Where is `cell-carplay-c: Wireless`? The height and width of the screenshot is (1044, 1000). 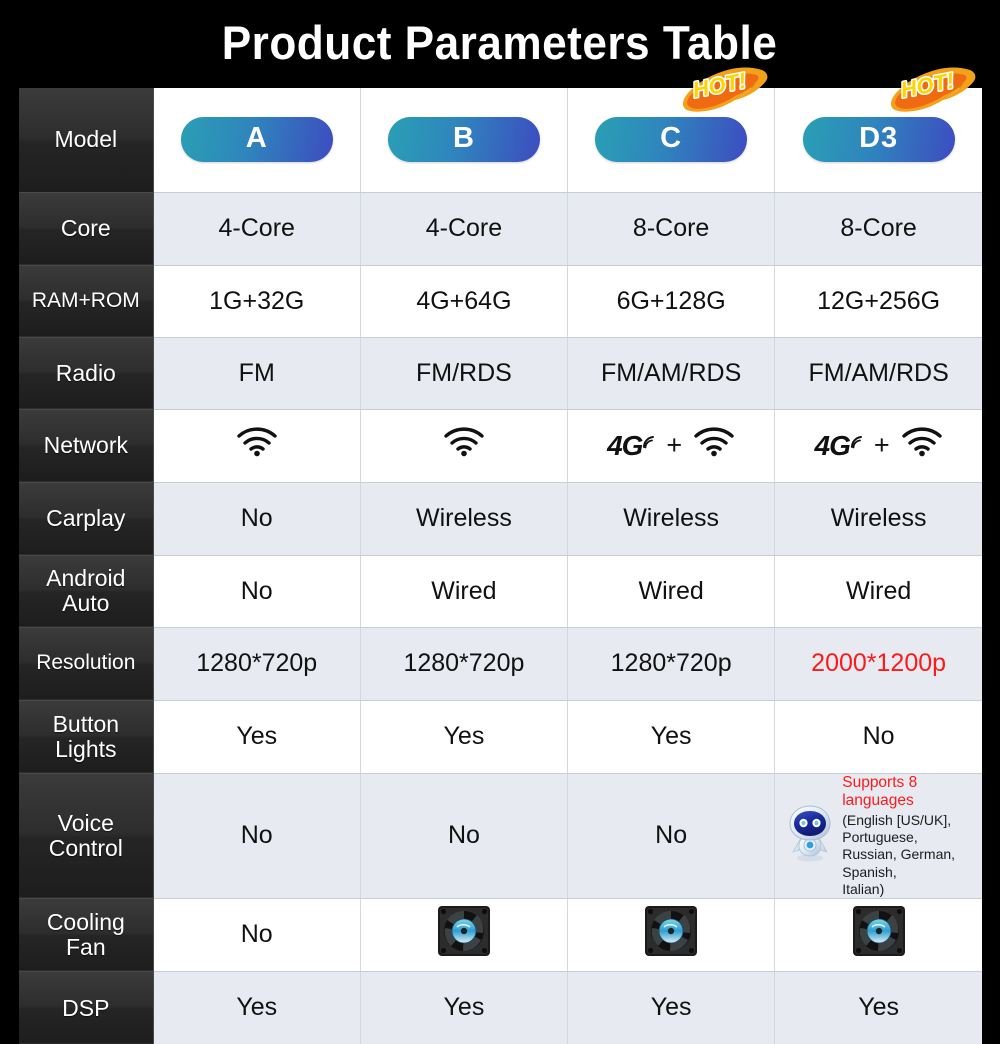 cell-carplay-c: Wireless is located at coordinates (671, 519).